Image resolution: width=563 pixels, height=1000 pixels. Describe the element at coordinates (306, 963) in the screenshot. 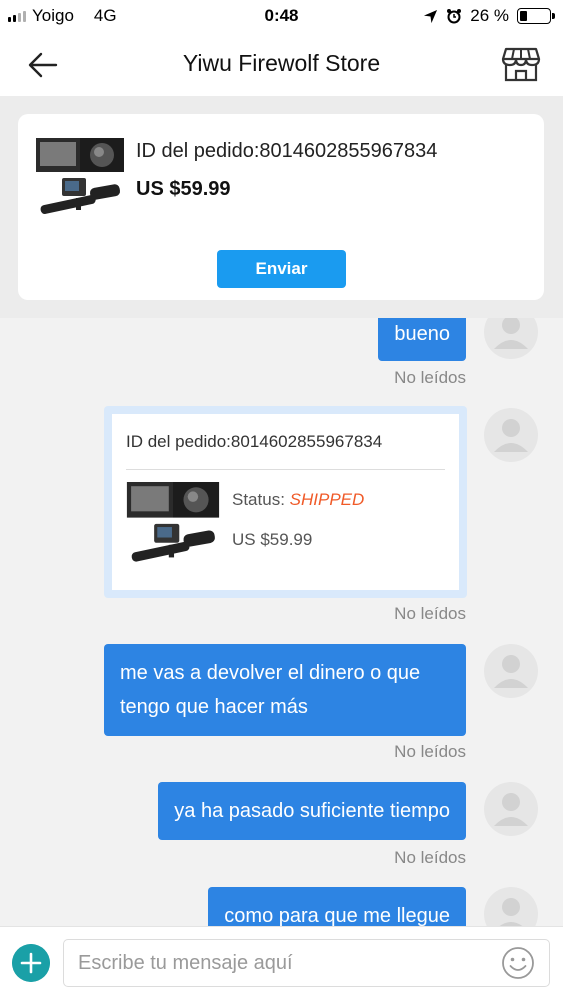

I see `message-input` at that location.